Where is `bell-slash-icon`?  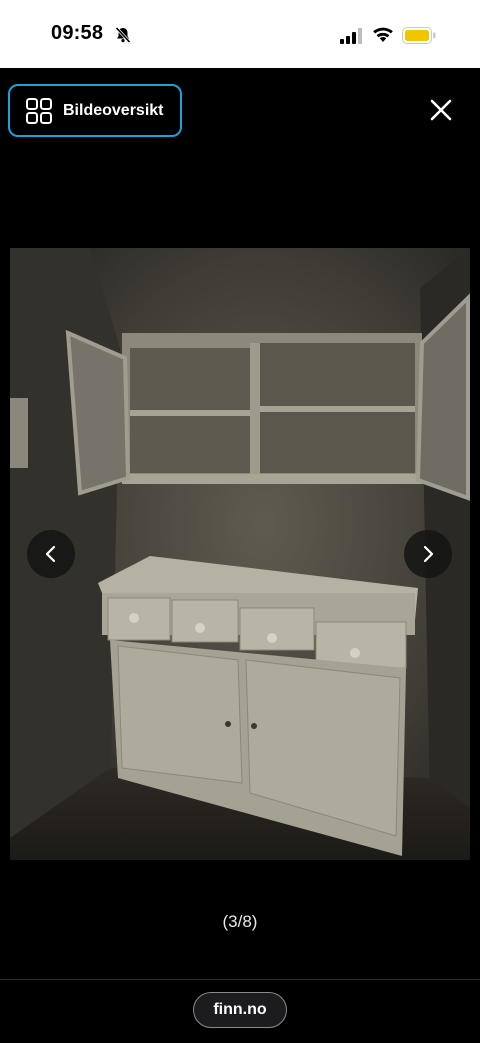 bell-slash-icon is located at coordinates (123, 35).